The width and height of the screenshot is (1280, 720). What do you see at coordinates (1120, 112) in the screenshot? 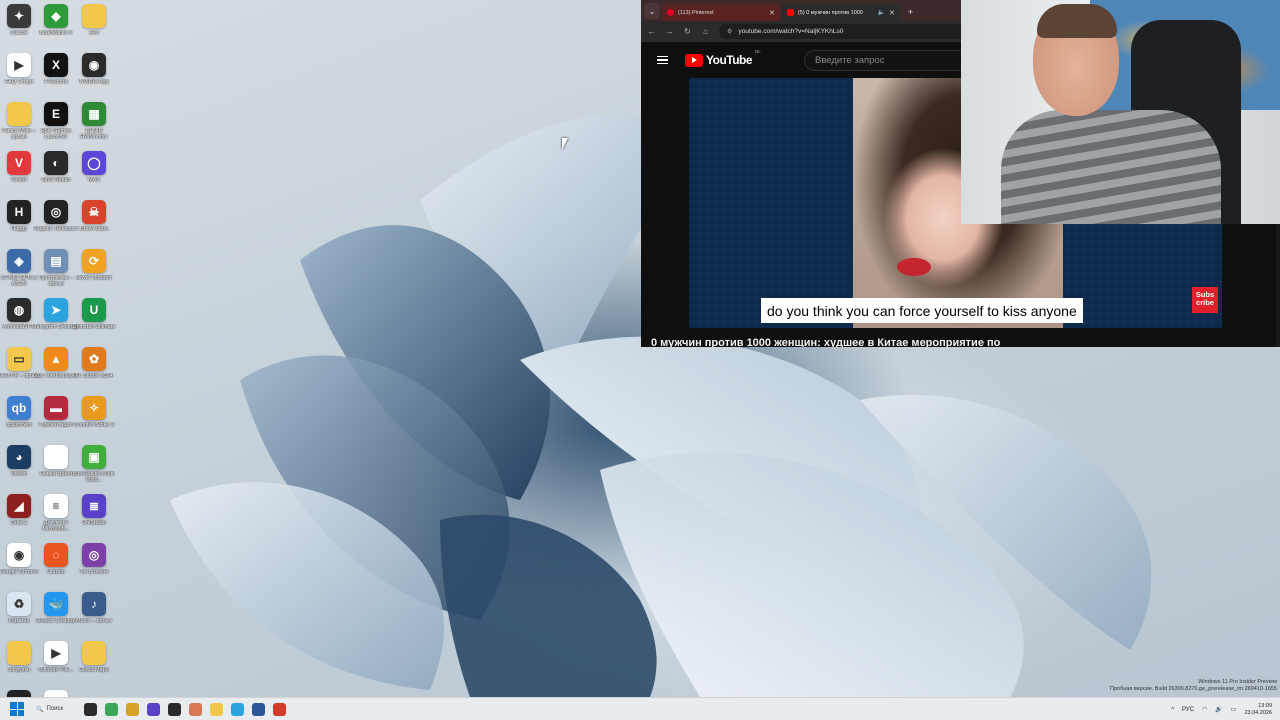
I see `webcam-overlay` at bounding box center [1120, 112].